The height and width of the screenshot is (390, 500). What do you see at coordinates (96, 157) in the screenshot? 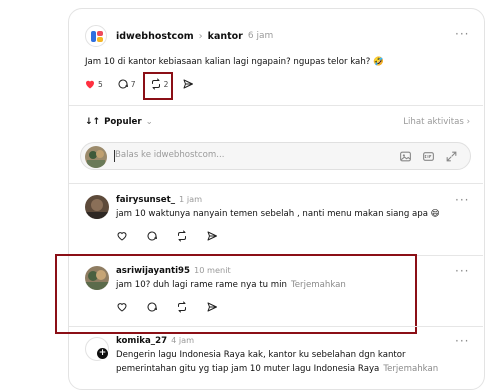
I see `user-avatar` at bounding box center [96, 157].